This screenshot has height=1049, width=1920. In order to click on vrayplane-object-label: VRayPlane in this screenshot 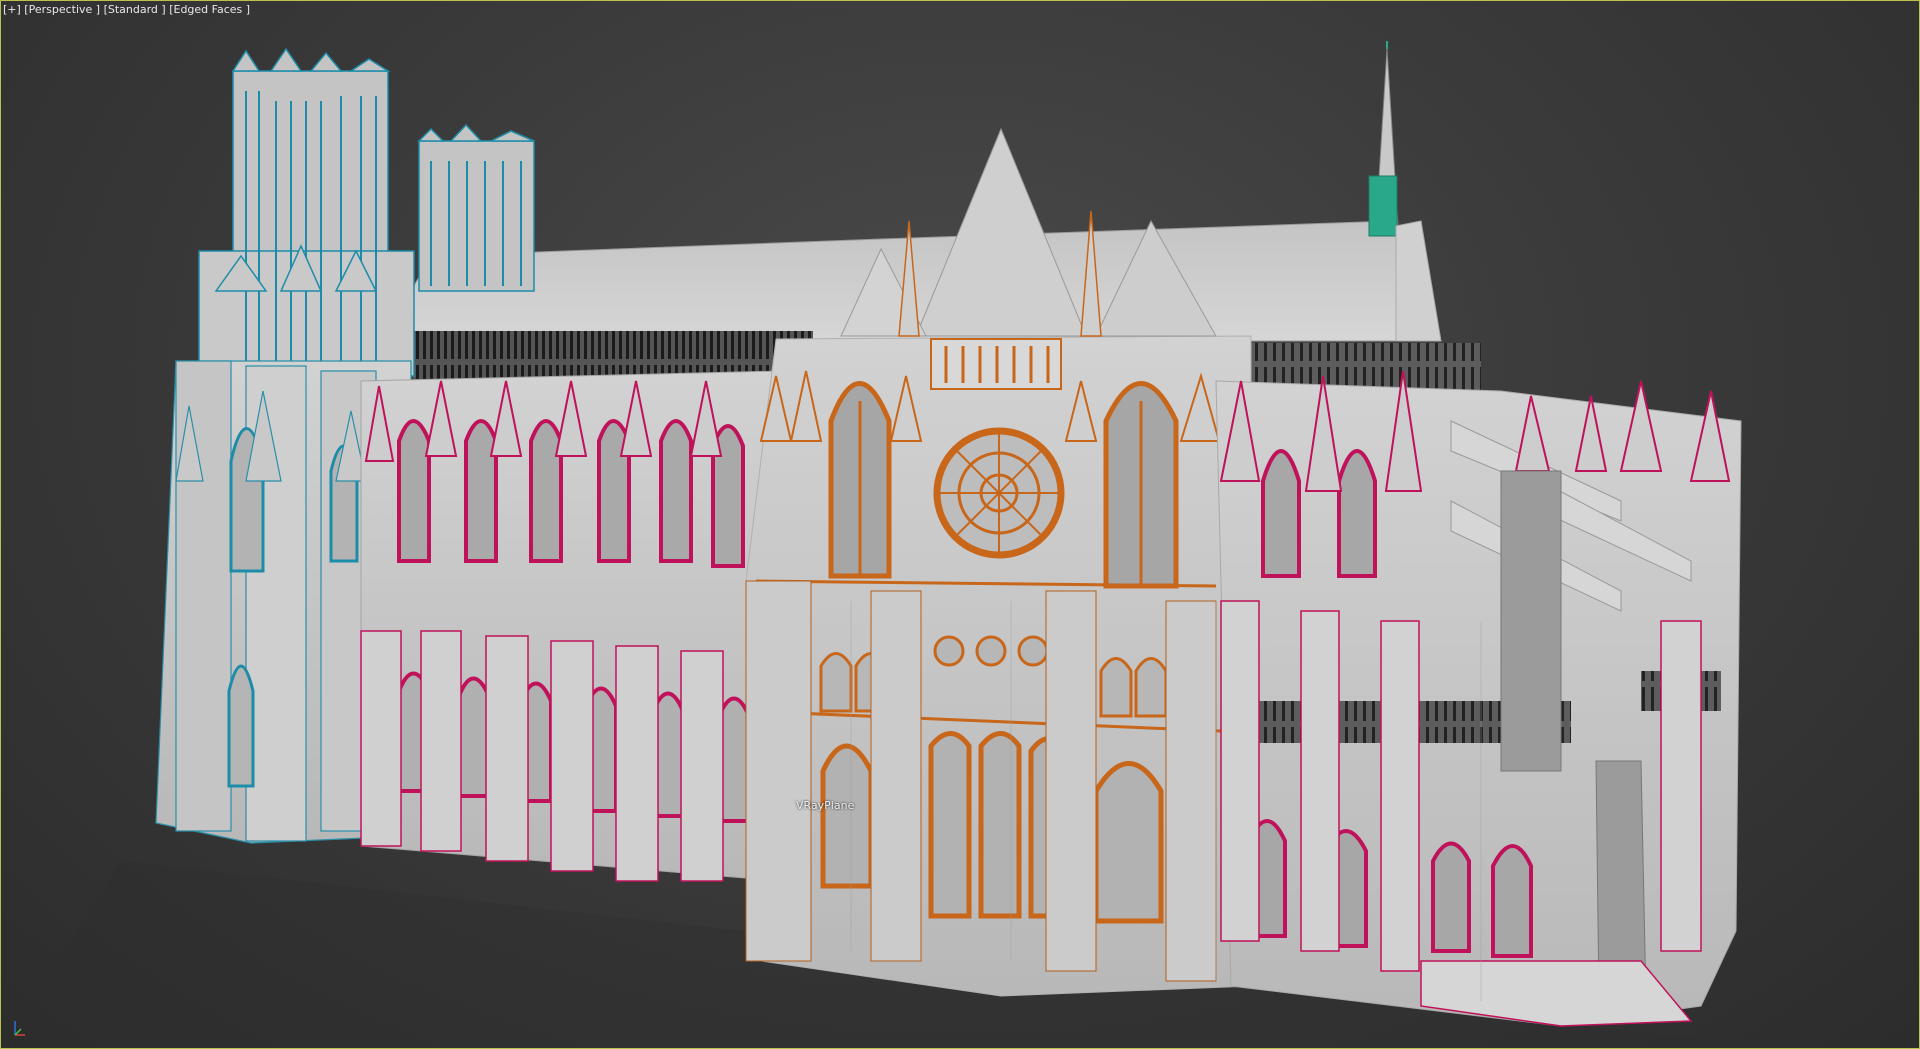, I will do `click(825, 805)`.